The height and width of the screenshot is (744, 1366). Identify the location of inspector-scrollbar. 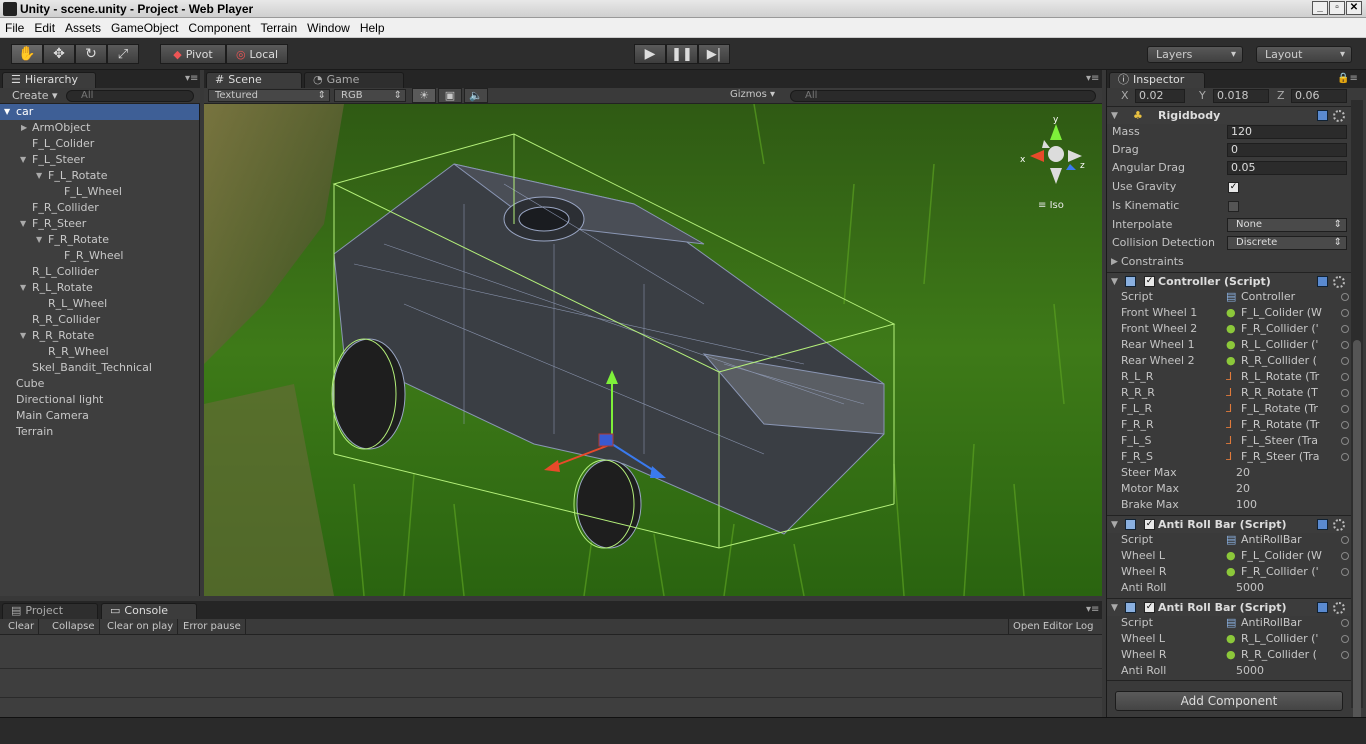
(1357, 420).